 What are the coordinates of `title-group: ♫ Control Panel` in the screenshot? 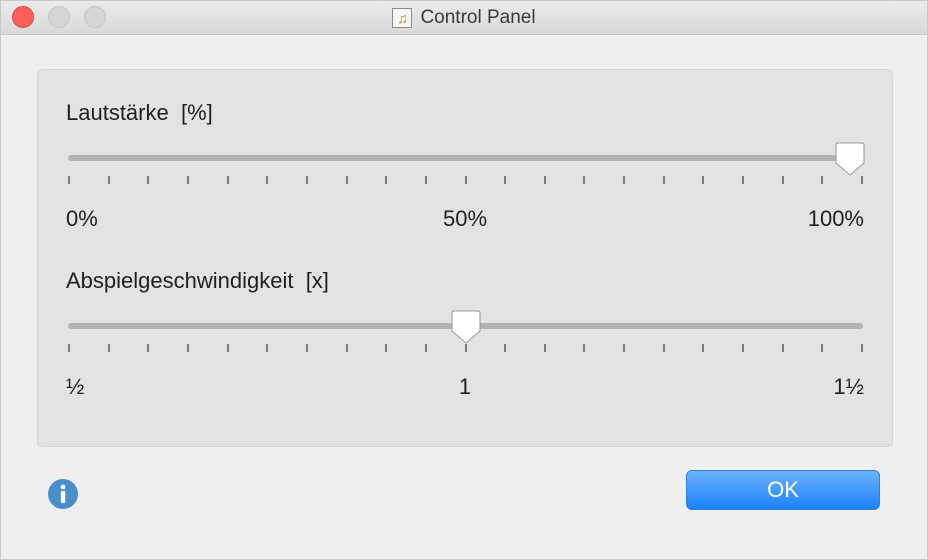 It's located at (464, 17).